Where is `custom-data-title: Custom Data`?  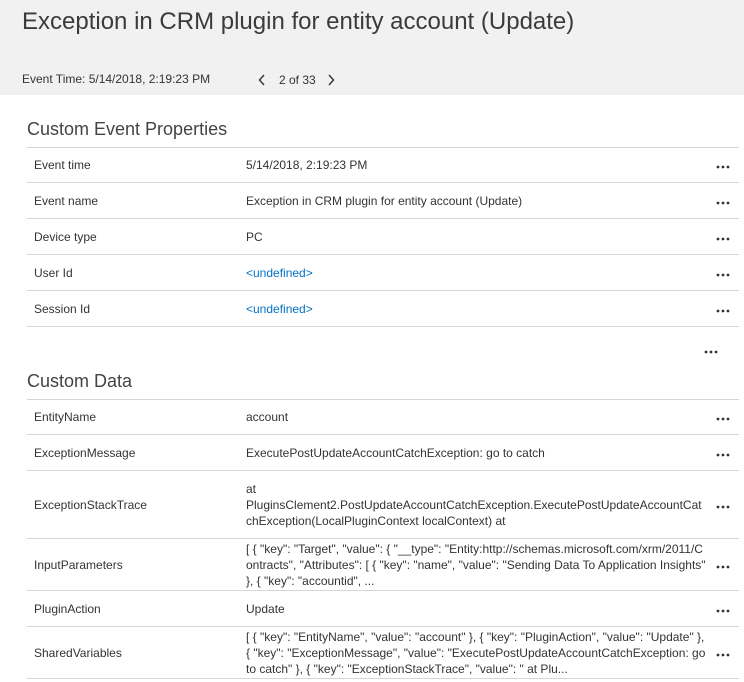 custom-data-title: Custom Data is located at coordinates (80, 381).